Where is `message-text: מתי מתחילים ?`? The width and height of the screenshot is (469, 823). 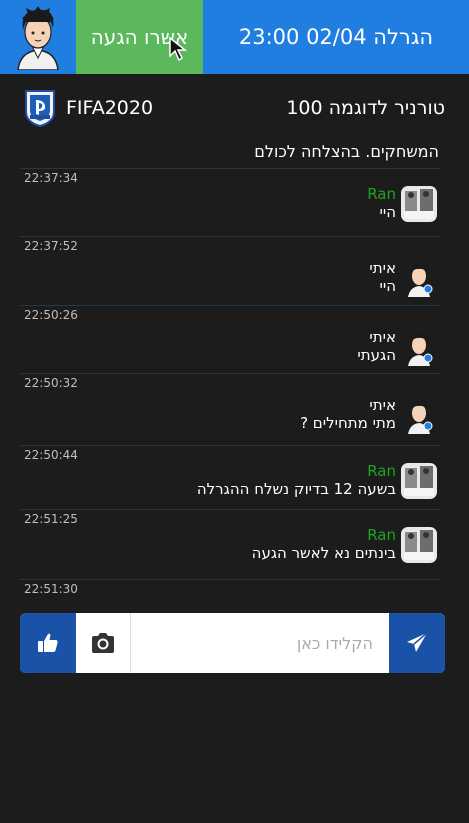 message-text: מתי מתחילים ? is located at coordinates (348, 423).